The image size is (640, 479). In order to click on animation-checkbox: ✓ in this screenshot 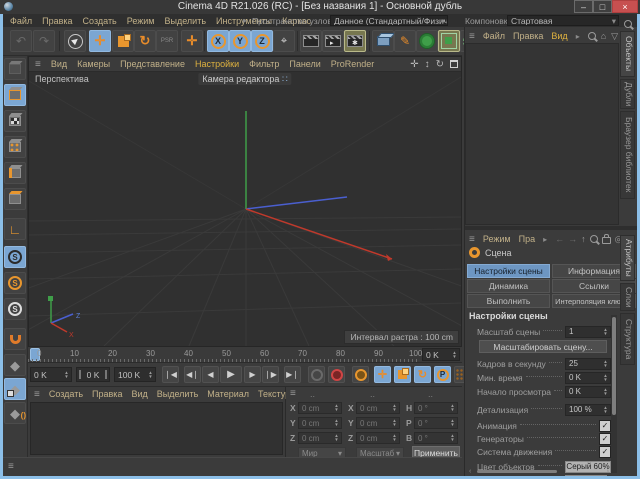, I will do `click(605, 425)`.